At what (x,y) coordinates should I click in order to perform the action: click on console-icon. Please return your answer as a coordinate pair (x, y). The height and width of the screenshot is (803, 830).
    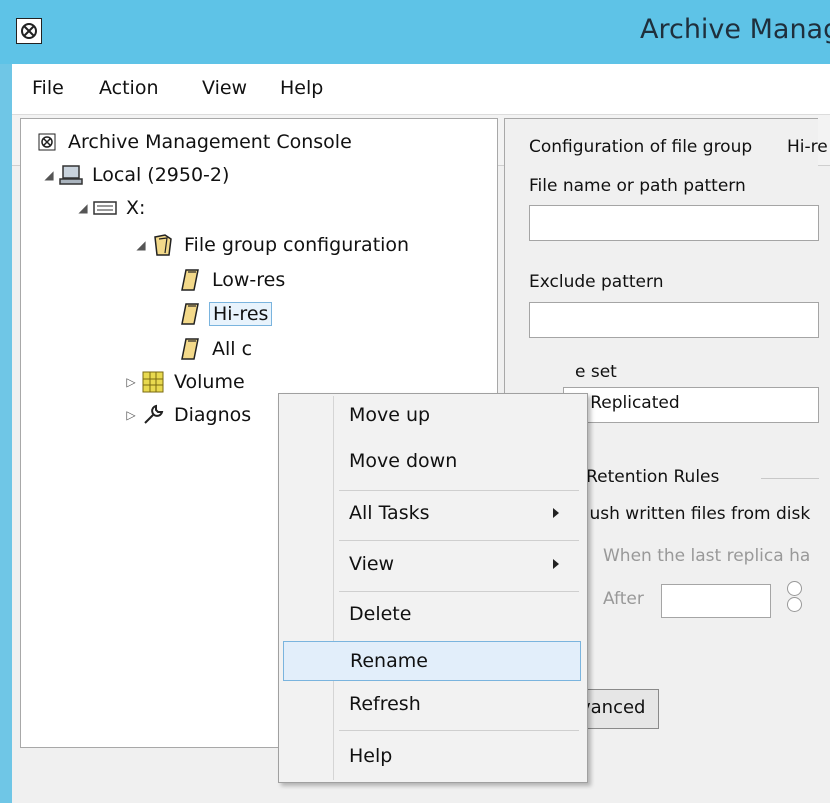
    Looking at the image, I should click on (47, 142).